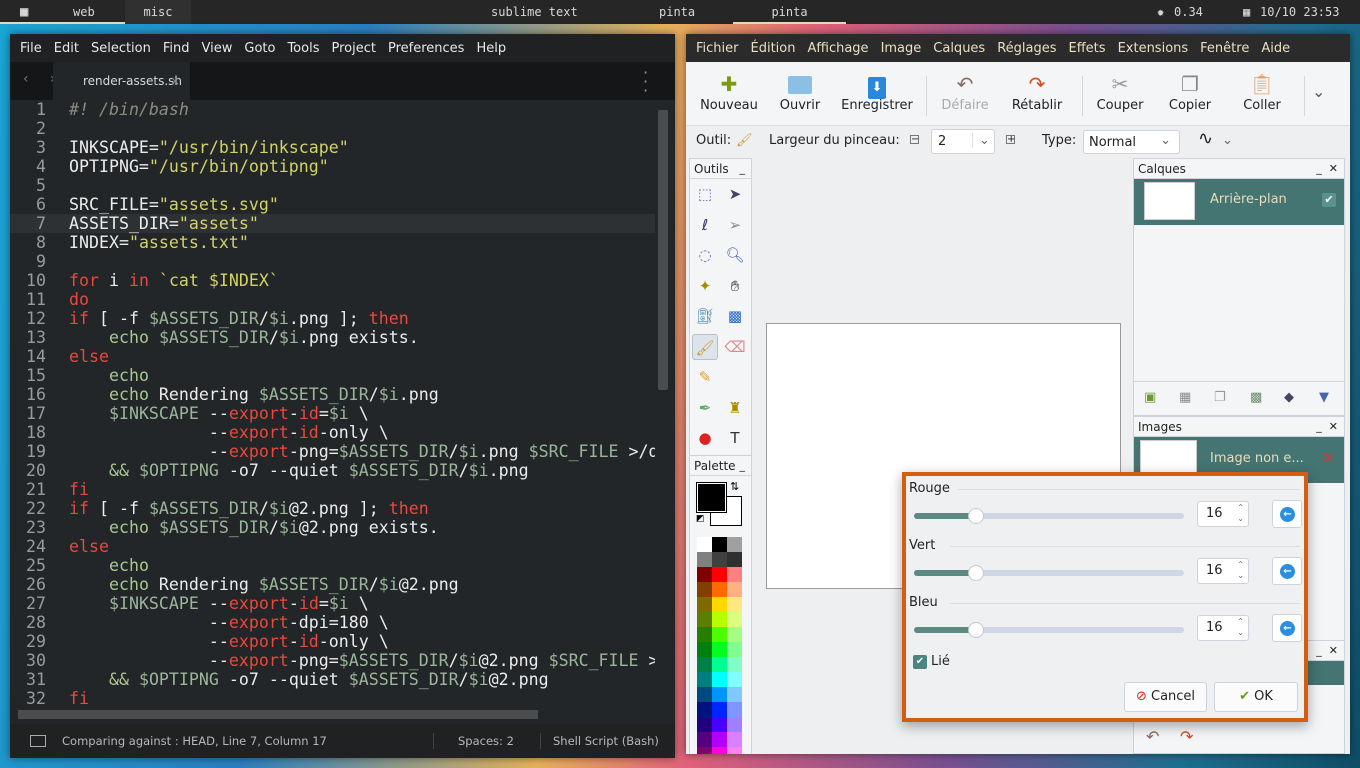  Describe the element at coordinates (491, 48) in the screenshot. I see `menu-help: Help` at that location.